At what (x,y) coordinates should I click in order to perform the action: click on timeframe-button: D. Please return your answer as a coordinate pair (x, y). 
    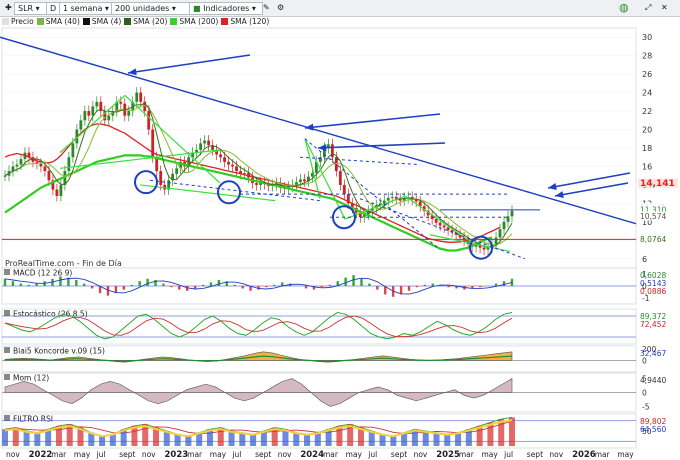
    Looking at the image, I should click on (53, 8).